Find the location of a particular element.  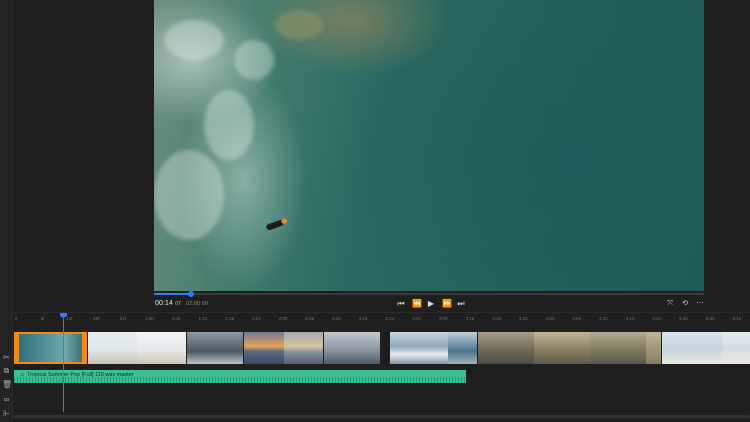

timecode-frames: 07 is located at coordinates (178, 304).